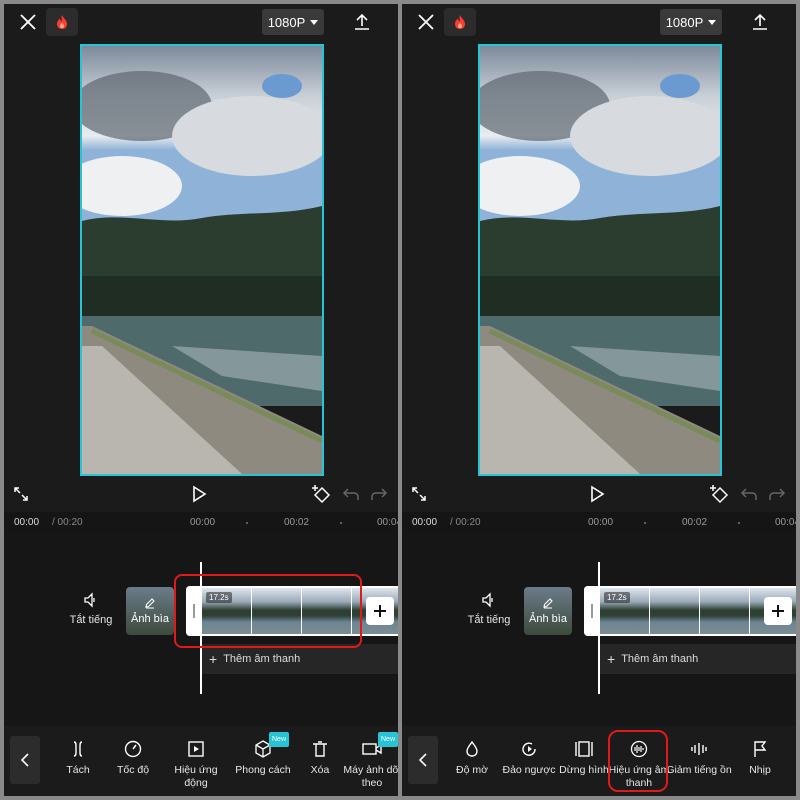 The width and height of the screenshot is (800, 800). What do you see at coordinates (638, 761) in the screenshot?
I see `highlight-box-voice-effect` at bounding box center [638, 761].